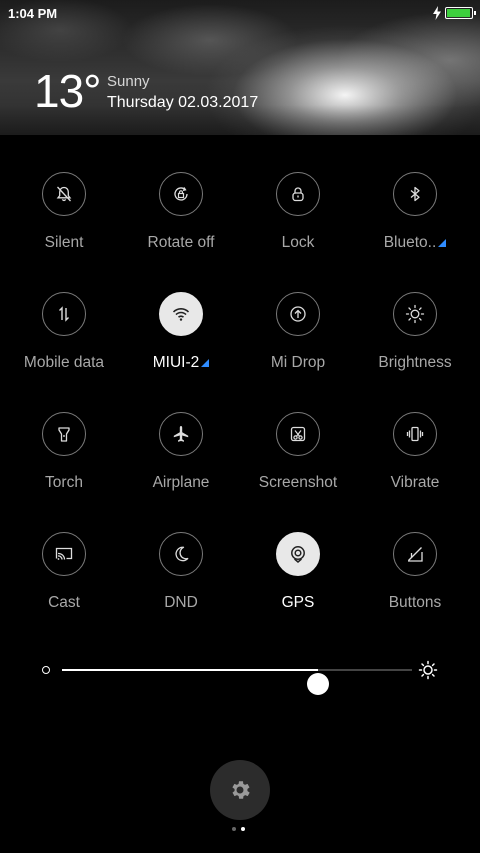 This screenshot has width=480, height=853. I want to click on toggle-label: Rotate off, so click(181, 243).